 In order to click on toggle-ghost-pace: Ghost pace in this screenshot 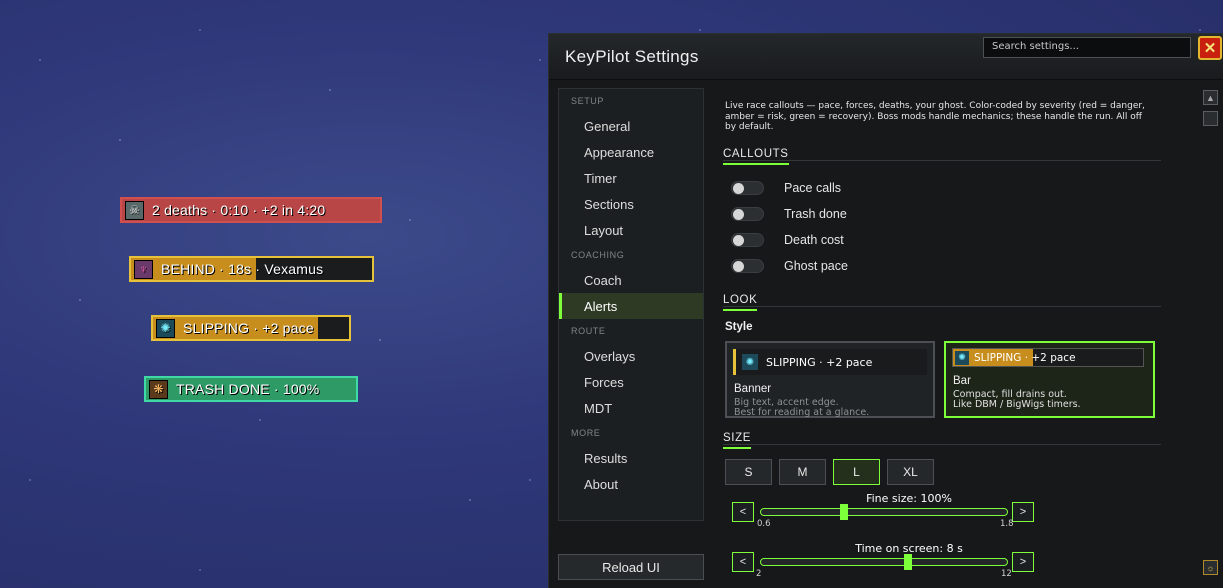, I will do `click(789, 266)`.